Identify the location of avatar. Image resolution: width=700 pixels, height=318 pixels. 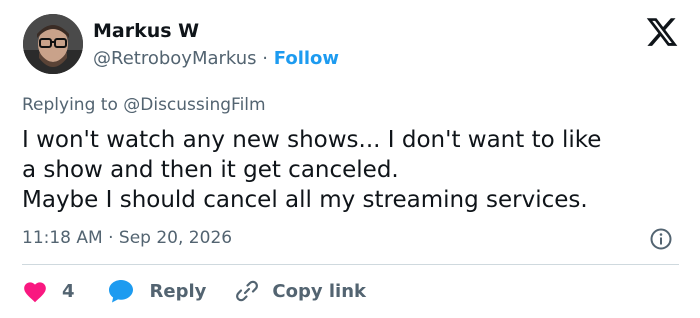
(53, 44).